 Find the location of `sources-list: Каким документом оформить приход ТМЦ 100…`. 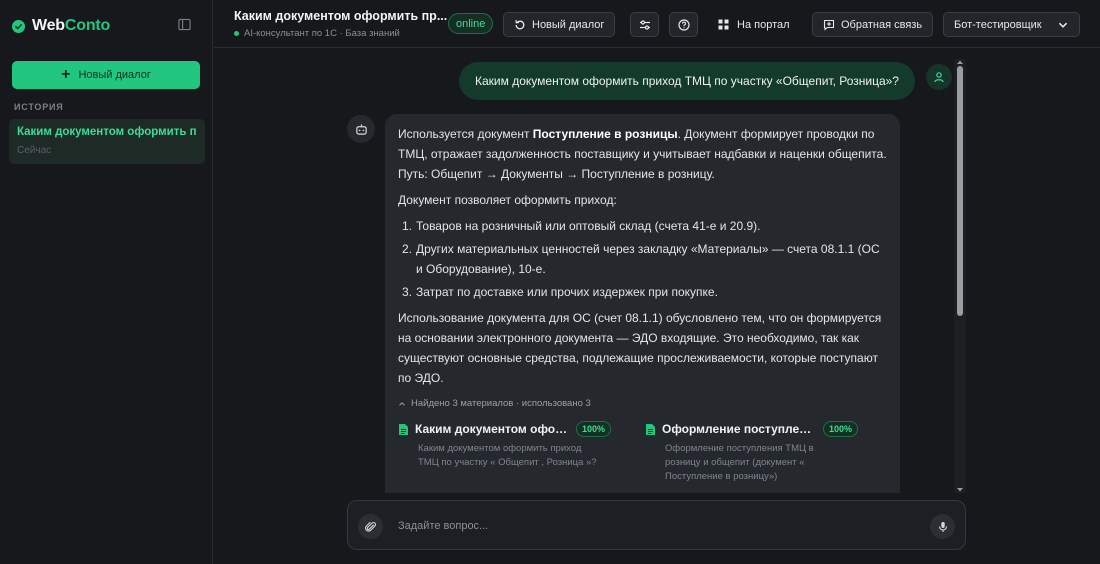

sources-list: Каким документом оформить приход ТМЦ 100… is located at coordinates (642, 452).